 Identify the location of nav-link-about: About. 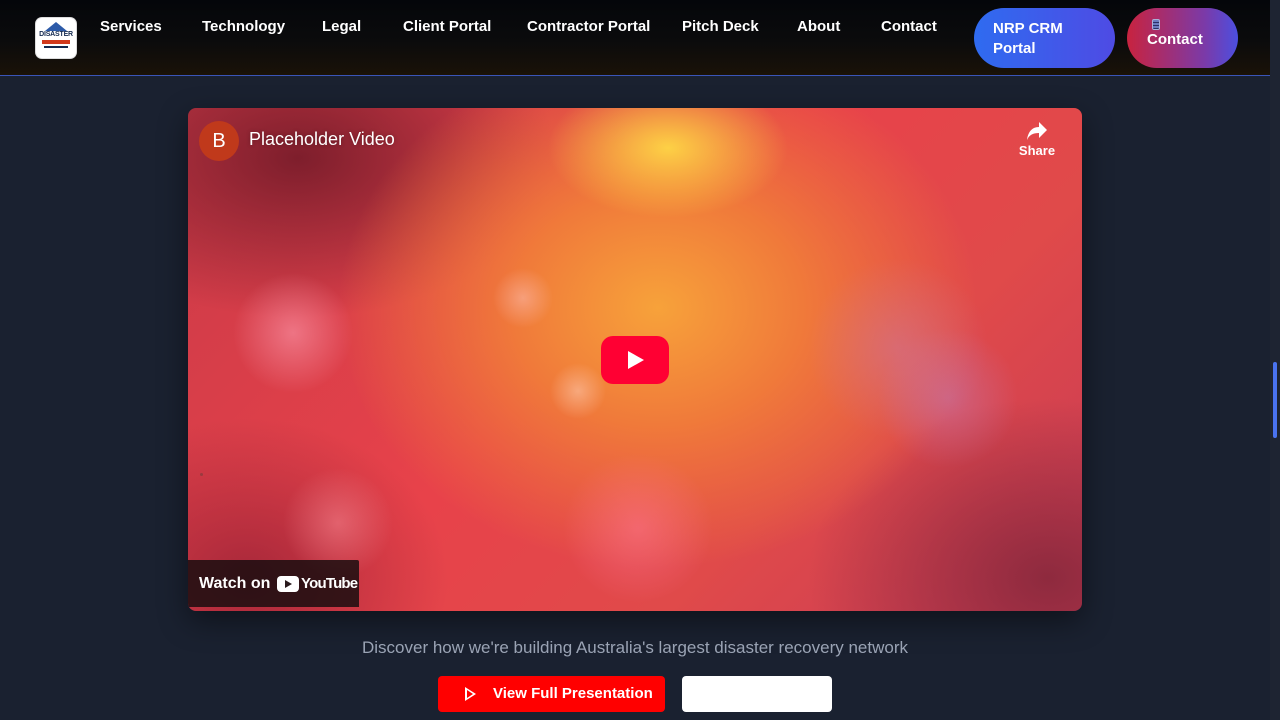
(818, 26).